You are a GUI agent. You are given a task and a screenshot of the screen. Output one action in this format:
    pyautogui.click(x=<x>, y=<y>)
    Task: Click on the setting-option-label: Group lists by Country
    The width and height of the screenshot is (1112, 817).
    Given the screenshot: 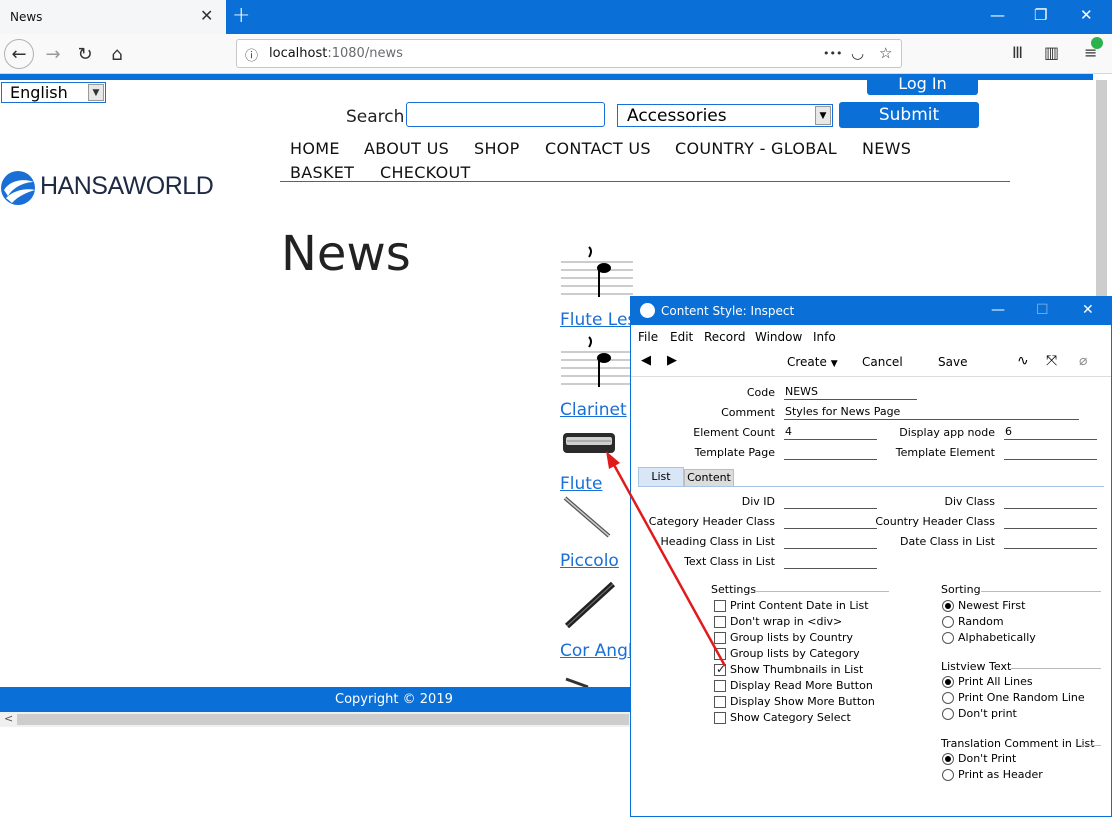 What is the action you would take?
    pyautogui.click(x=791, y=637)
    